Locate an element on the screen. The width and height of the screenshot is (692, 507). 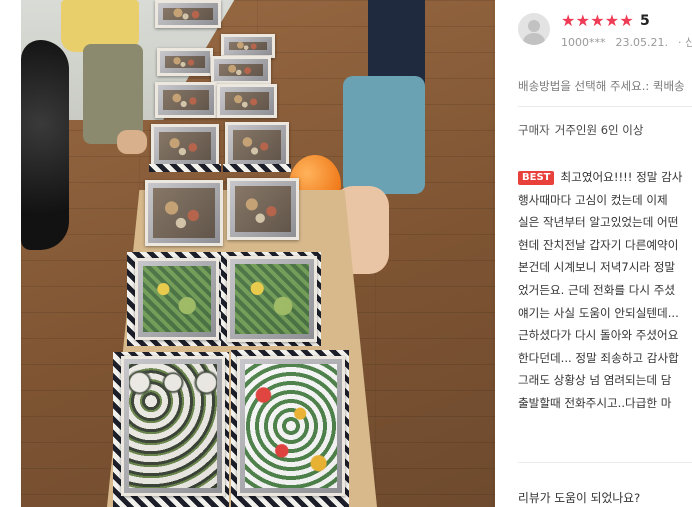
salad-tray is located at coordinates (291, 426).